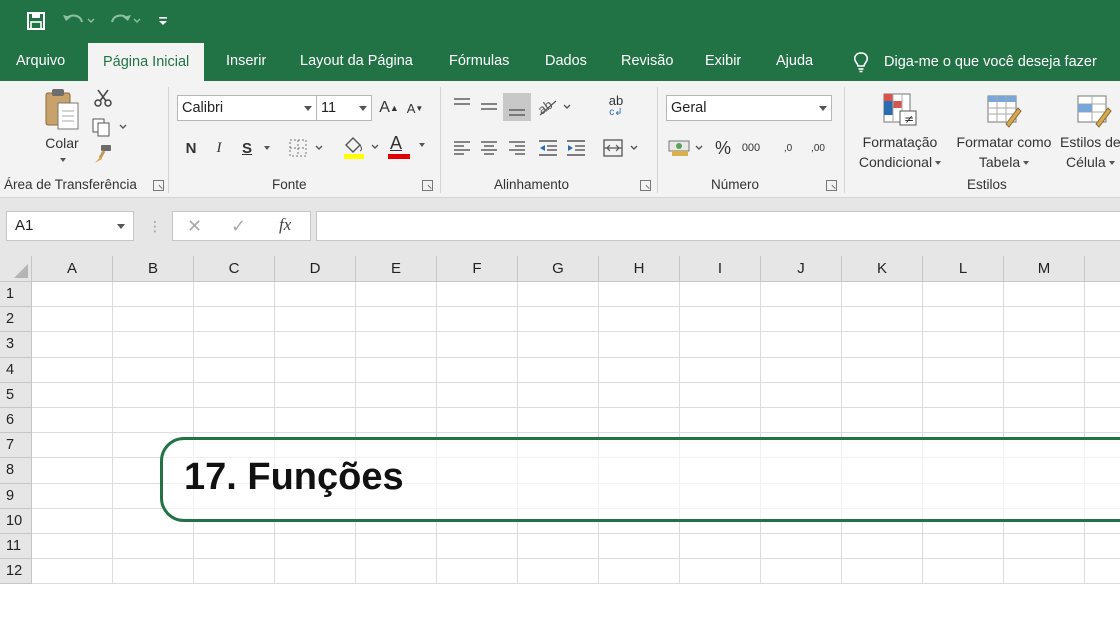 The image size is (1120, 630). Describe the element at coordinates (489, 148) in the screenshot. I see `align-center-icon` at that location.